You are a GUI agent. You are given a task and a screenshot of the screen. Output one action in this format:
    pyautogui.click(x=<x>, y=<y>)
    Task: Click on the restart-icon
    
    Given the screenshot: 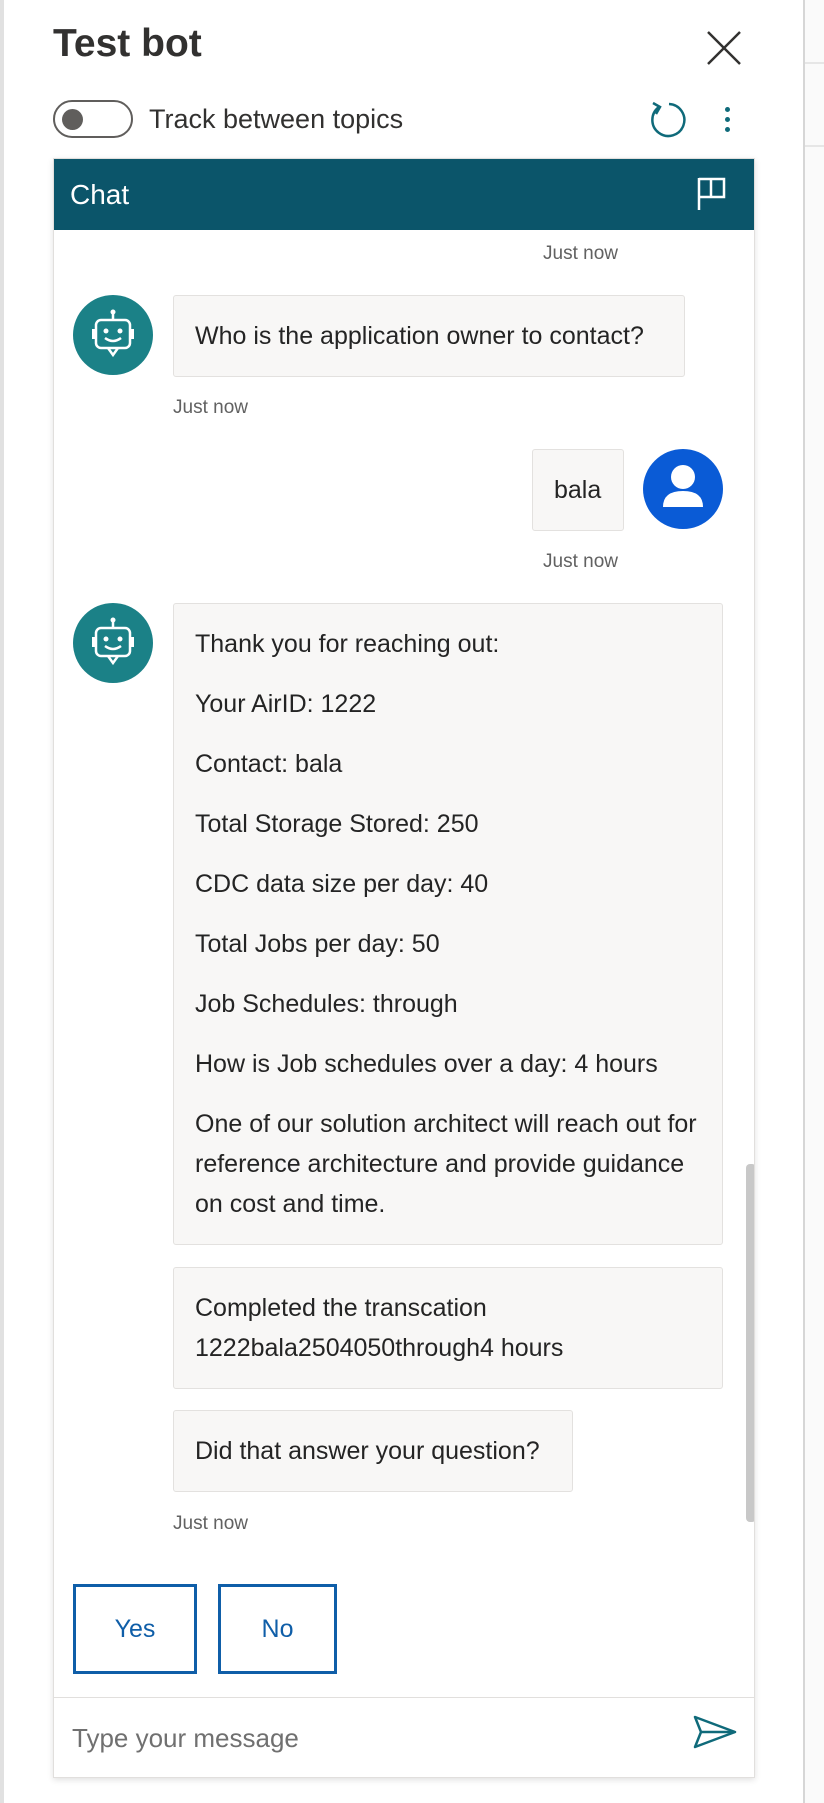 What is the action you would take?
    pyautogui.click(x=668, y=119)
    